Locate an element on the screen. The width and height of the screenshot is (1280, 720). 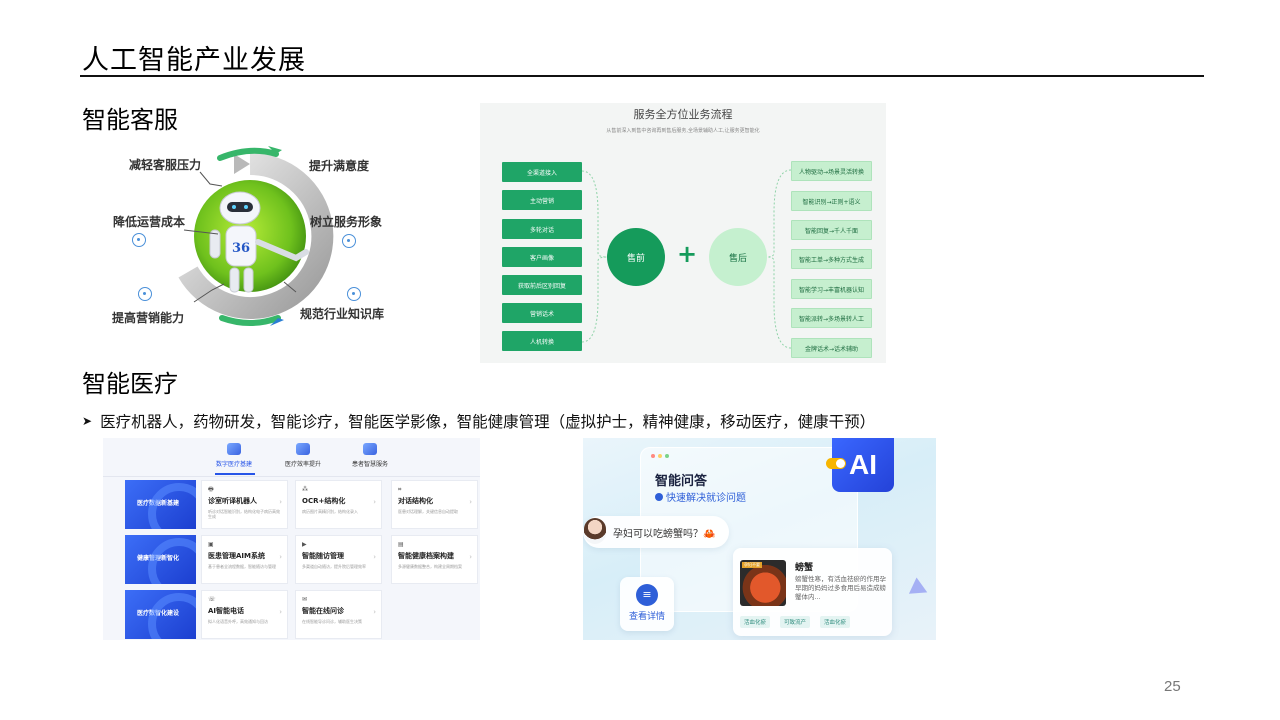
after-sale-item: 智能派转→多场景转人工 is located at coordinates (831, 318).